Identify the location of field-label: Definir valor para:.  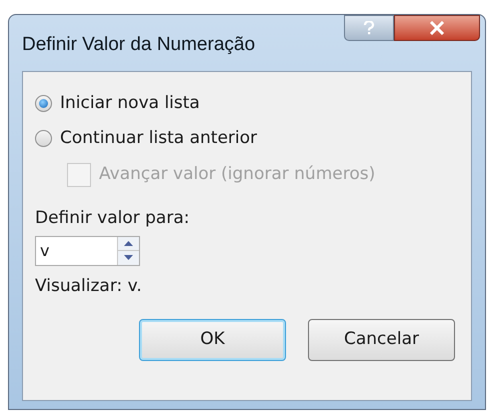
(112, 218).